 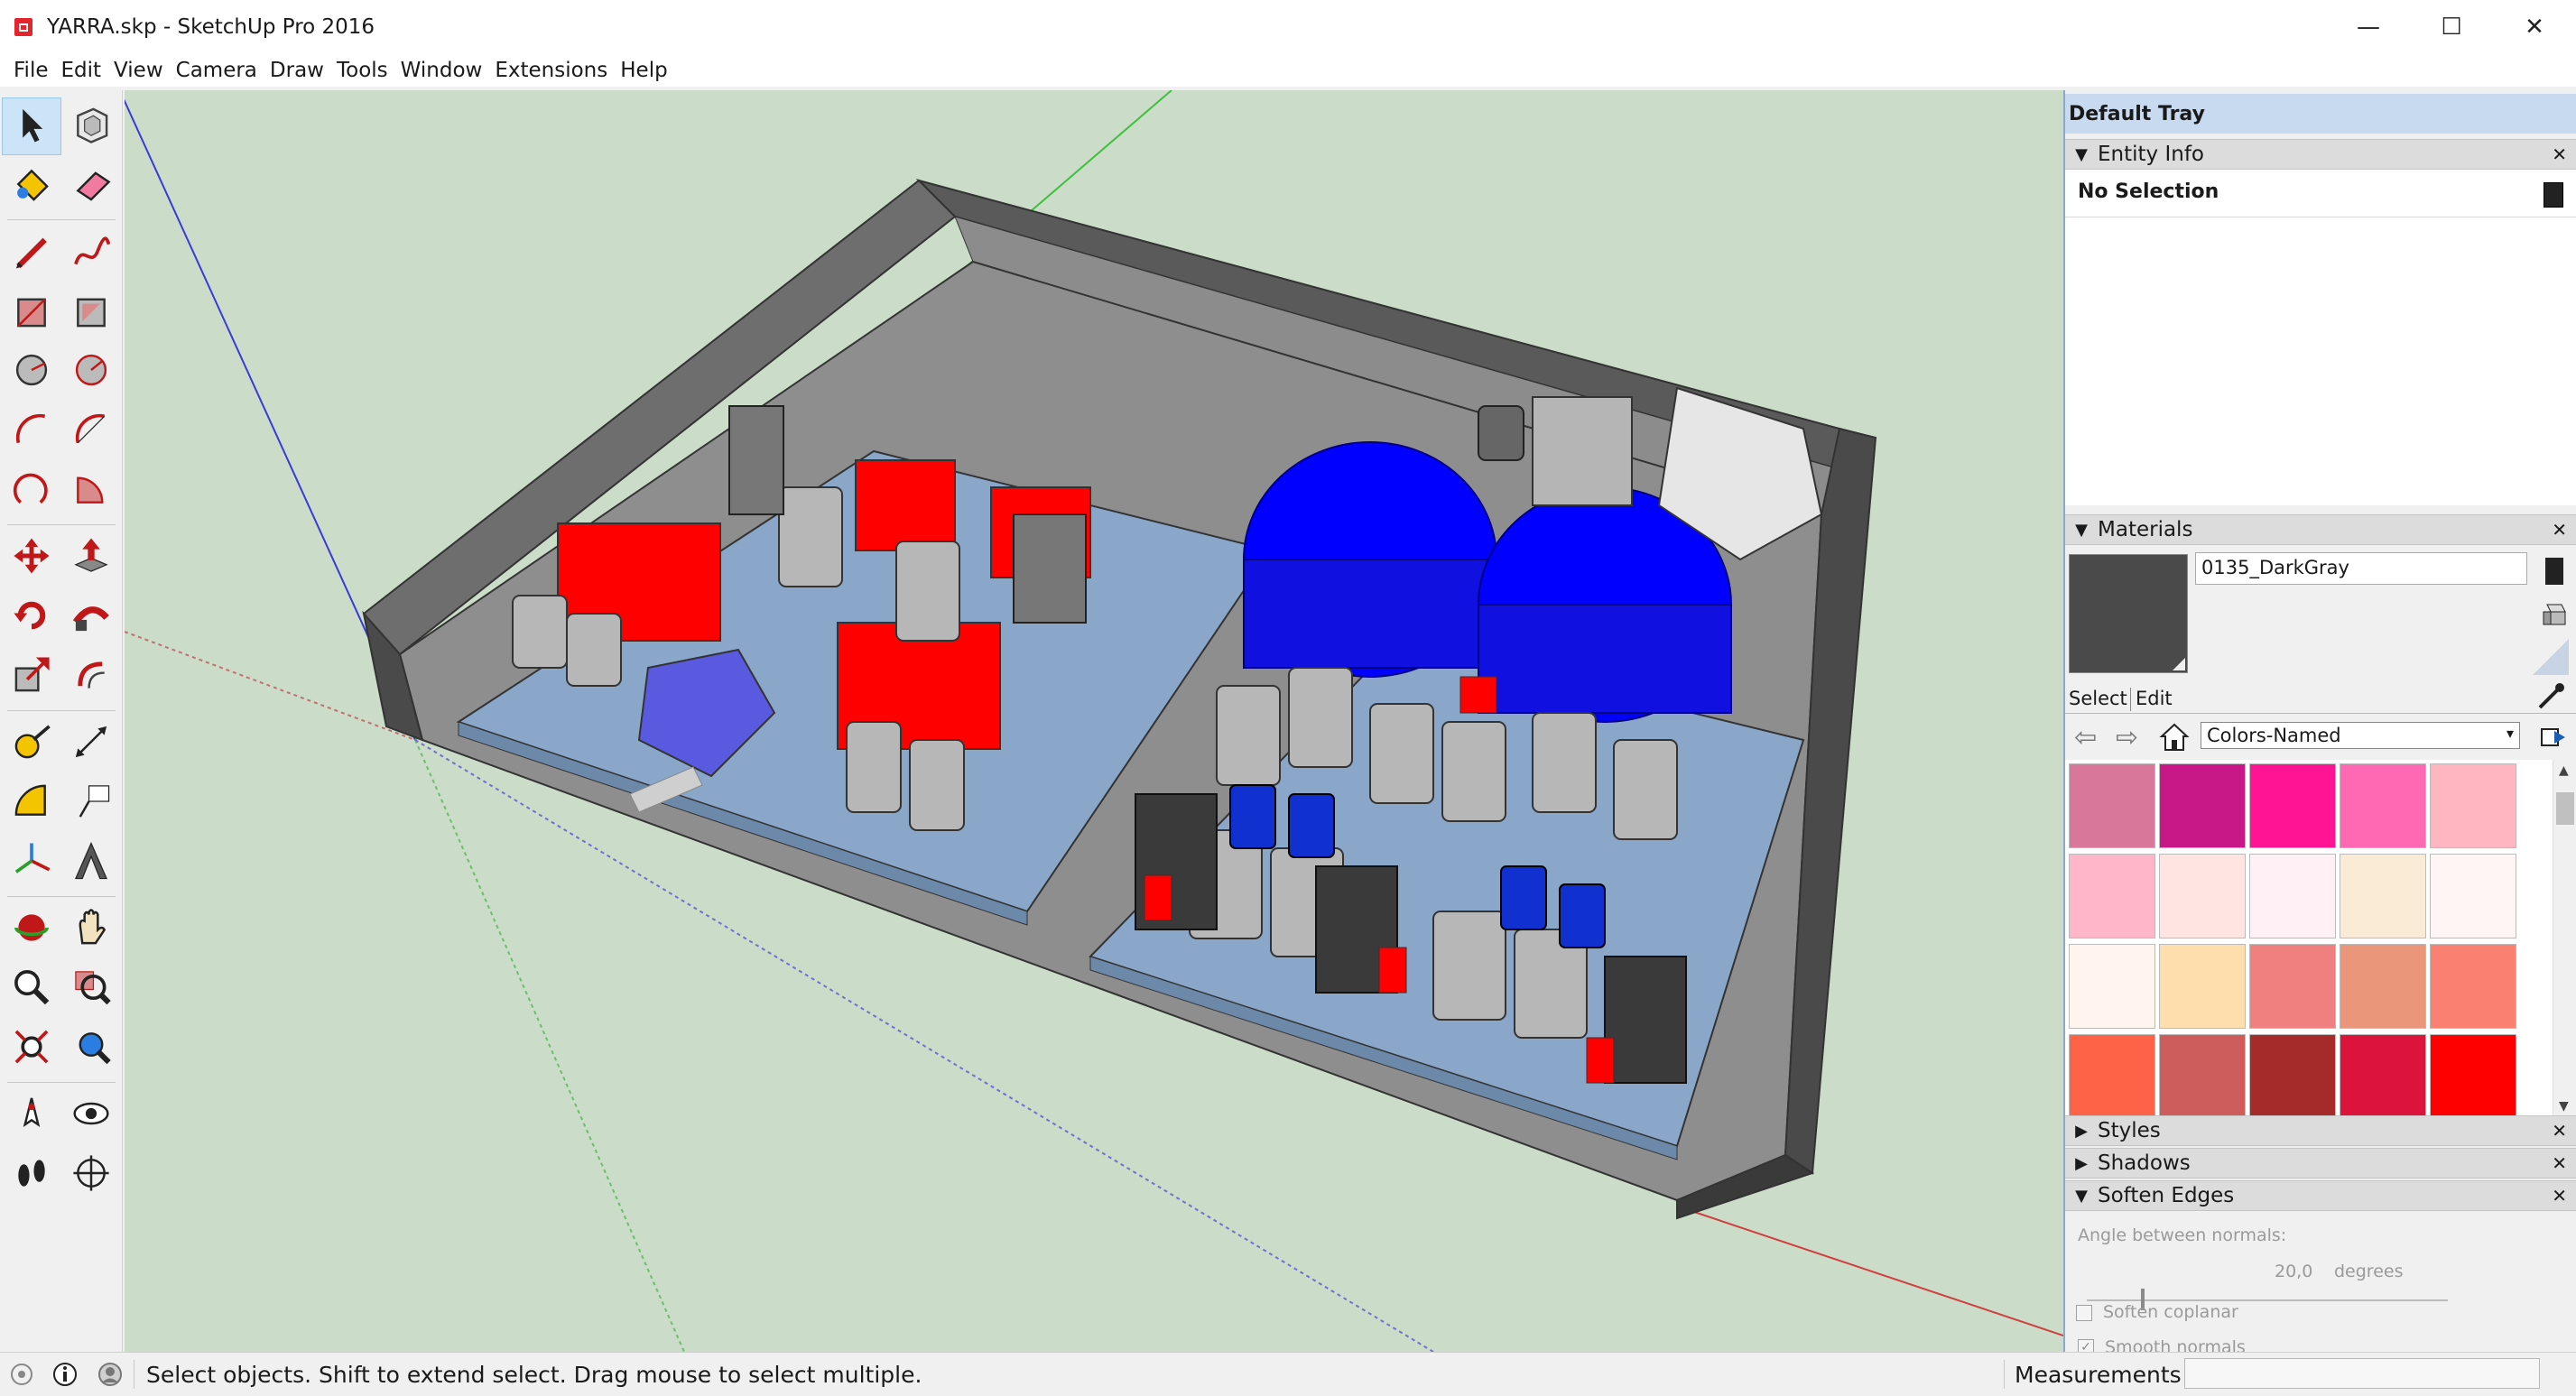 I want to click on select-tab: Select, so click(x=2098, y=698).